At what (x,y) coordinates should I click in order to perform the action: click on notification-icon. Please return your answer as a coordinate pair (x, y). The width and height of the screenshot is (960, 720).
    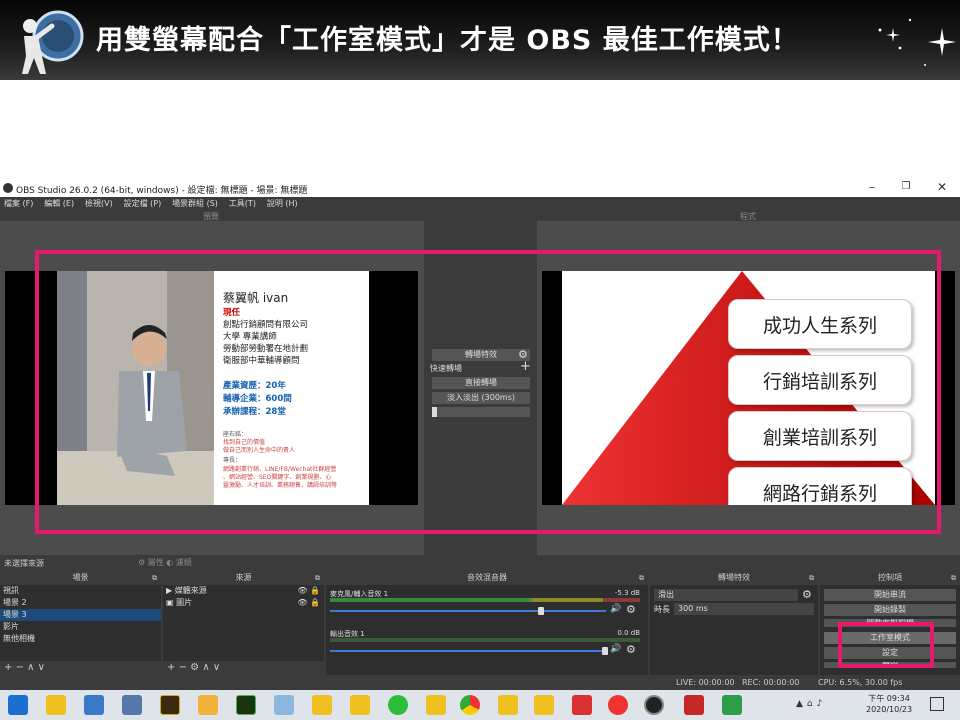
    Looking at the image, I should click on (937, 704).